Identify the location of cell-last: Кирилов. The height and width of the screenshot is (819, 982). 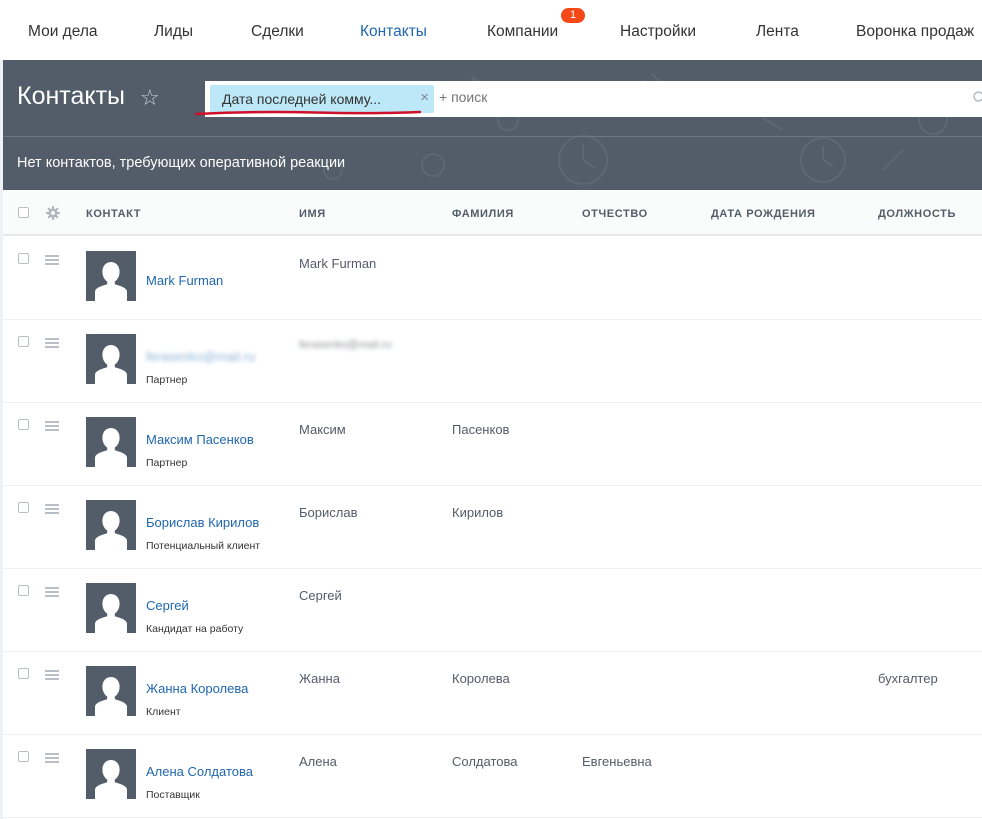
(478, 512).